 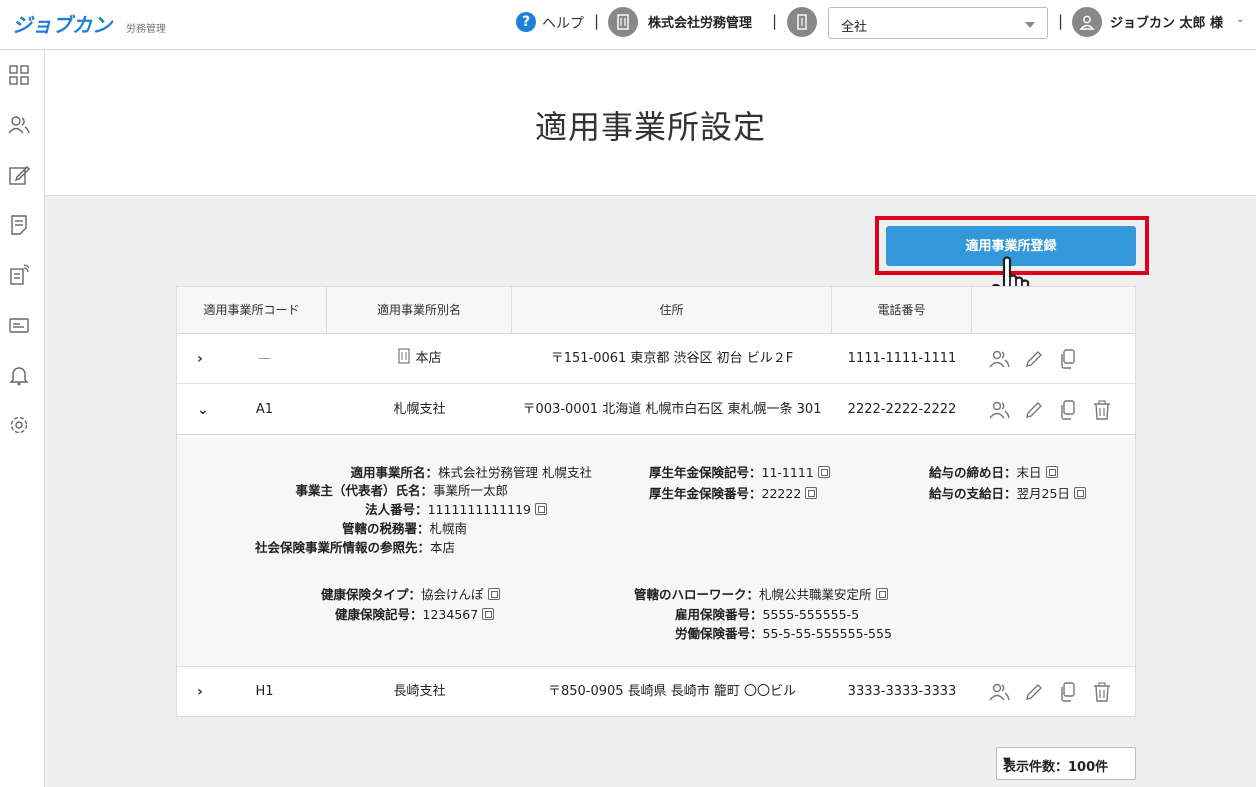 What do you see at coordinates (19, 275) in the screenshot?
I see `e-filing-icon` at bounding box center [19, 275].